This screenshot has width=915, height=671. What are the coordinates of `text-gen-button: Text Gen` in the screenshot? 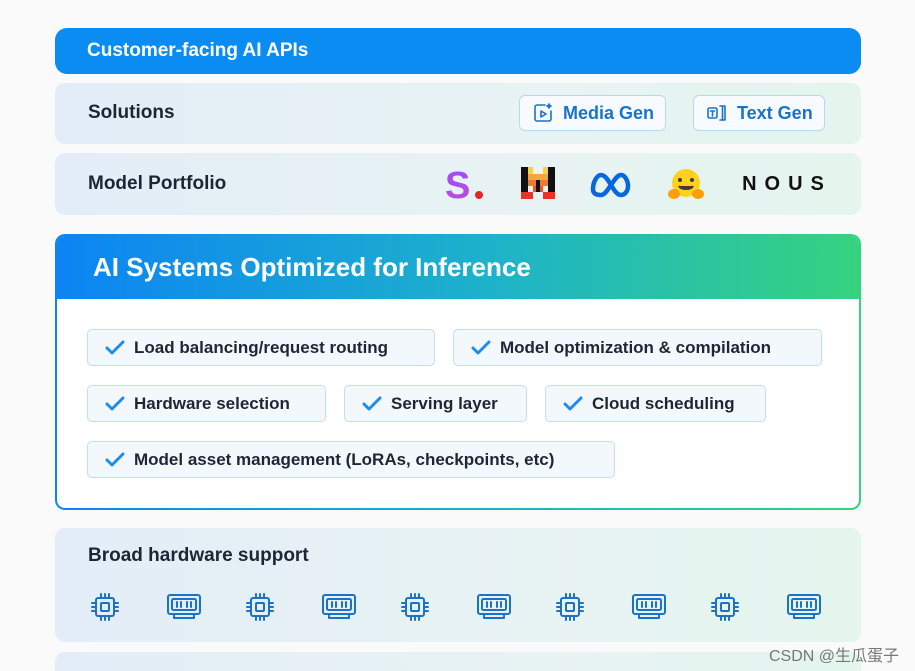 It's located at (759, 113).